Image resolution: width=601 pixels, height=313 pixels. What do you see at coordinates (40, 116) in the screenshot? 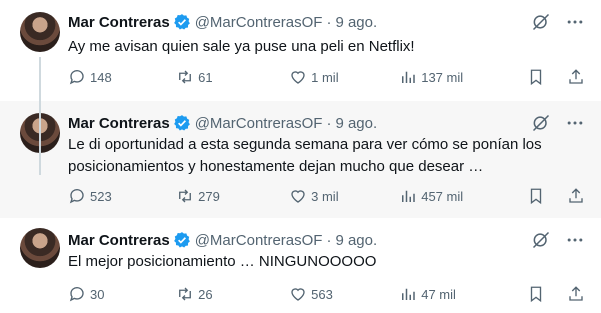
I see `thread-connector-line` at bounding box center [40, 116].